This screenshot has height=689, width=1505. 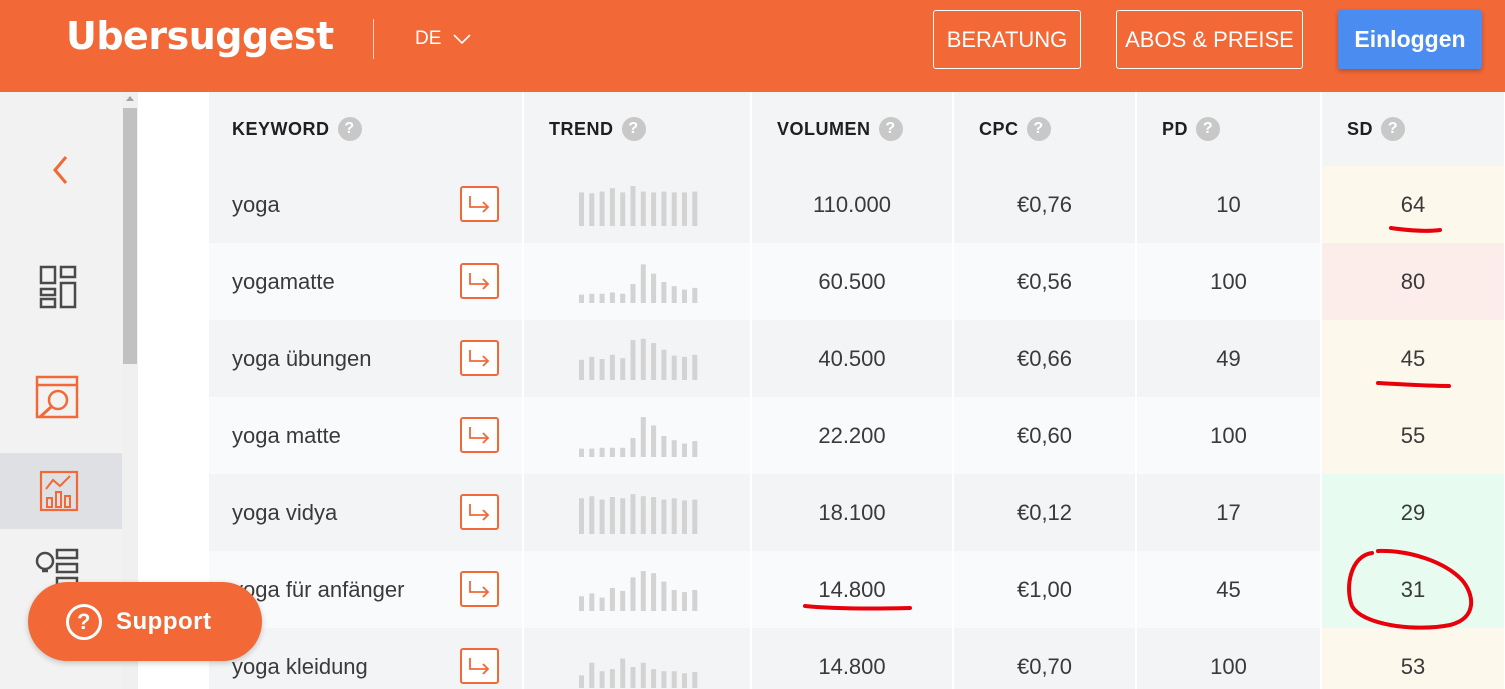 I want to click on pd-cell: 17, so click(x=1229, y=512).